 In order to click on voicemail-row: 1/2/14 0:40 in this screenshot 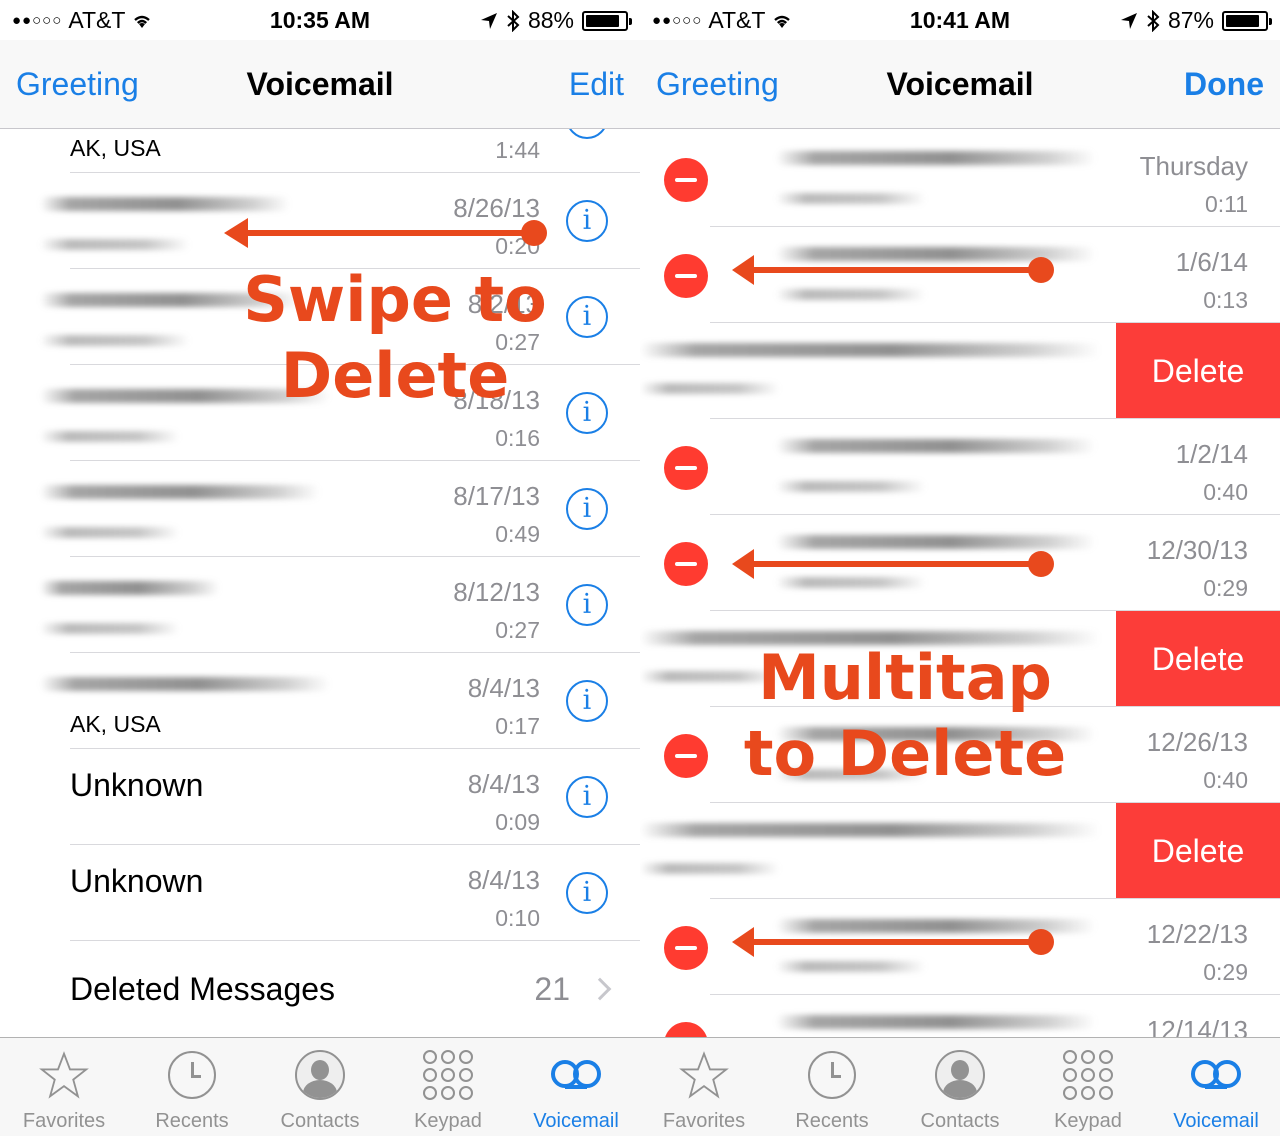, I will do `click(960, 467)`.